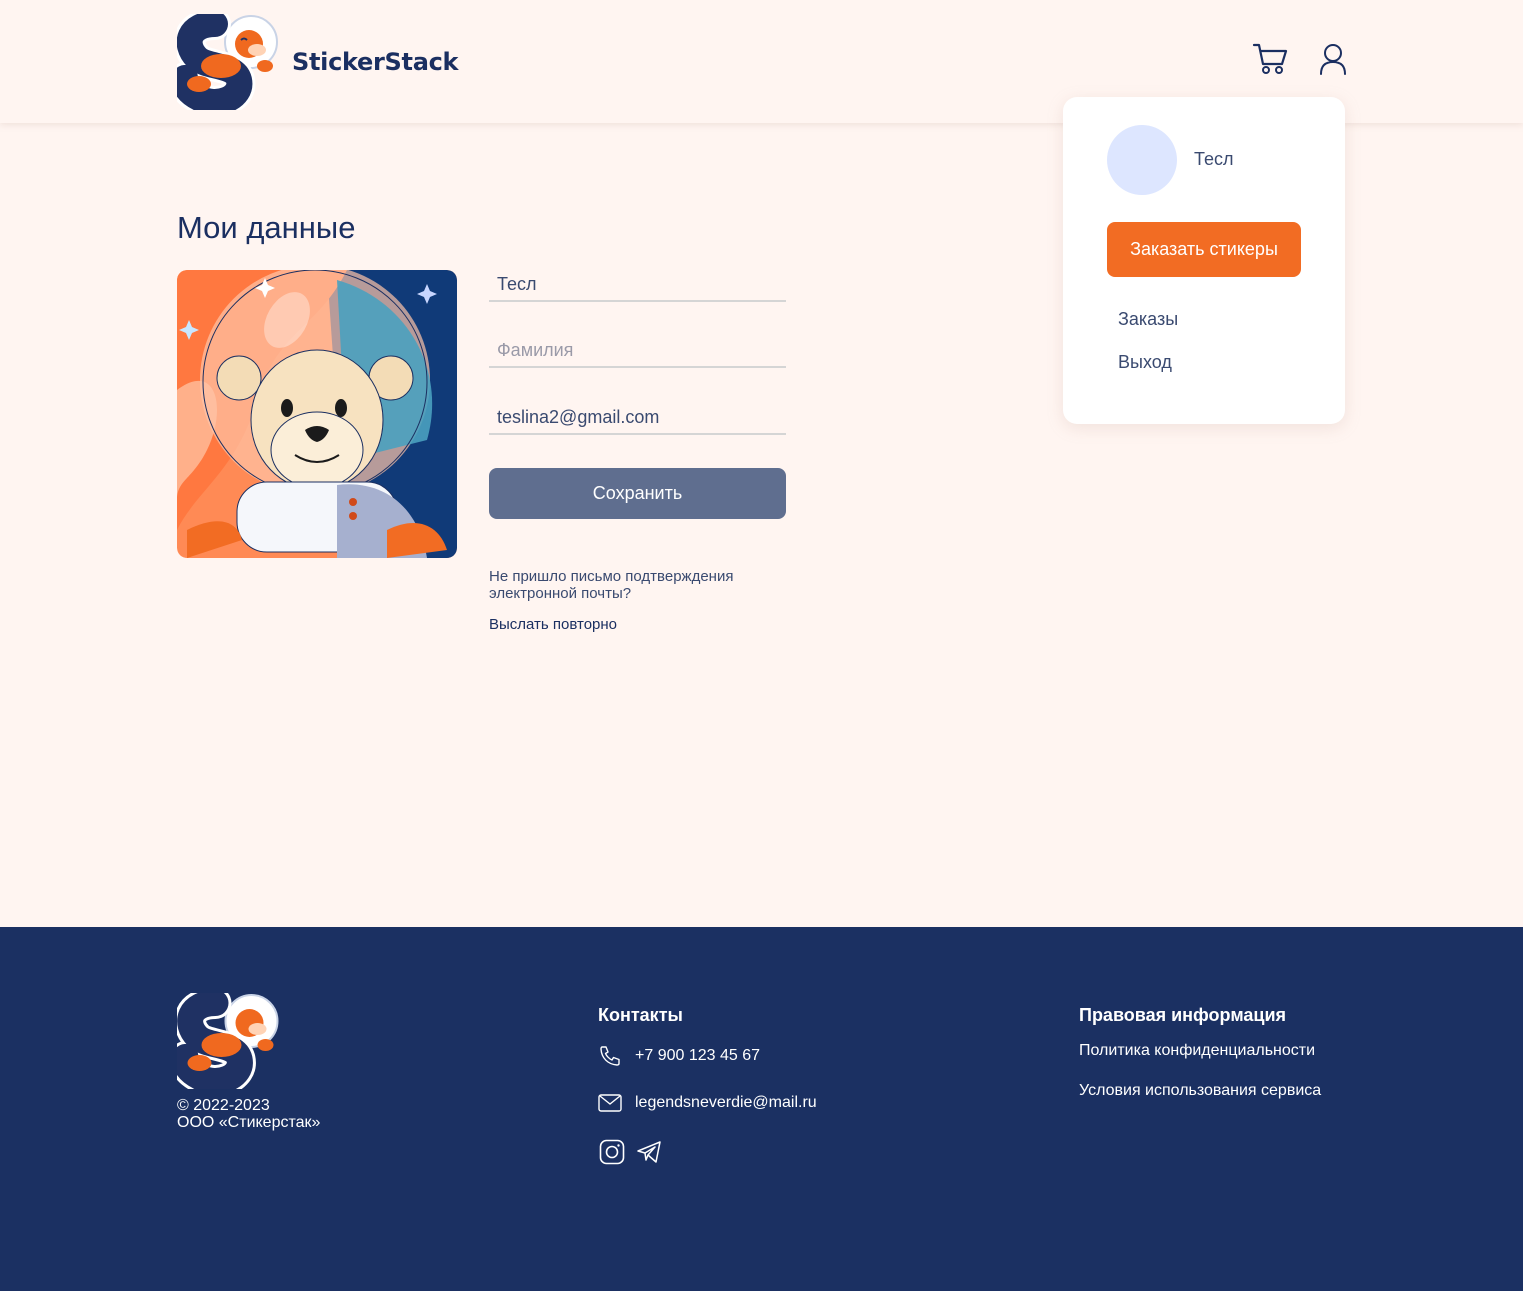 Image resolution: width=1523 pixels, height=1291 pixels. I want to click on user-dropdown-menu: Тесл Заказать стикеры Заказы Выход, so click(1204, 260).